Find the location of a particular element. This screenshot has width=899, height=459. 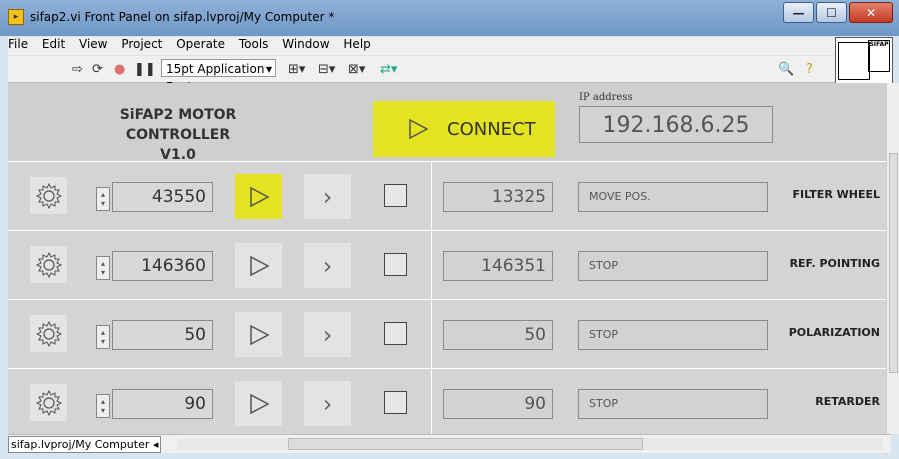

logo-text: SIFAP is located at coordinates (879, 44).